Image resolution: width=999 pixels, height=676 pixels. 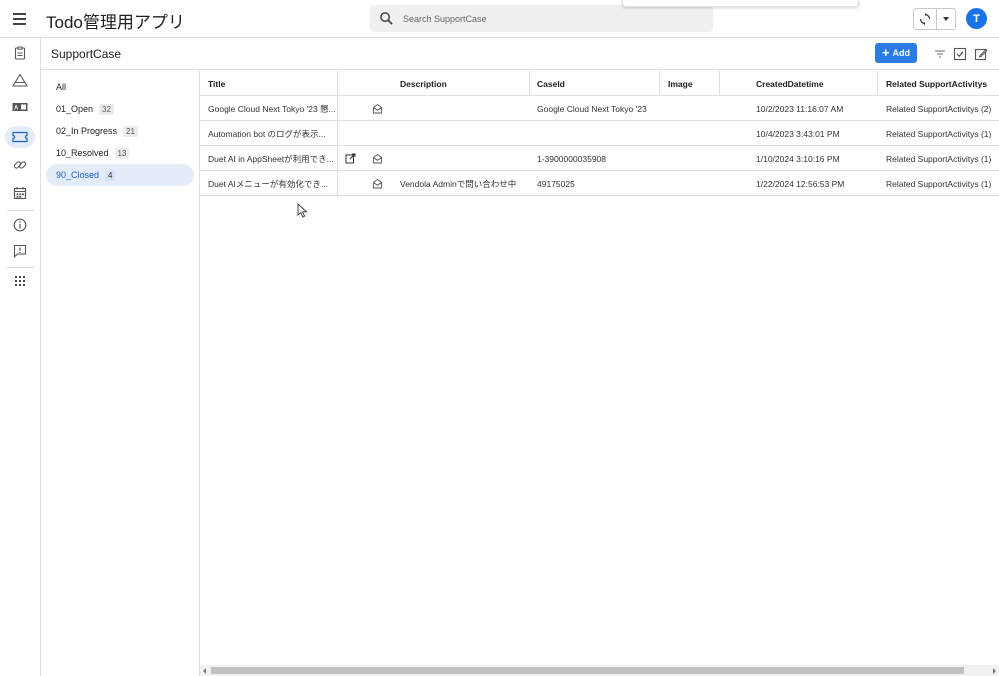 What do you see at coordinates (800, 108) in the screenshot?
I see `cell-created: 10/2/2023 11:16:07 AM` at bounding box center [800, 108].